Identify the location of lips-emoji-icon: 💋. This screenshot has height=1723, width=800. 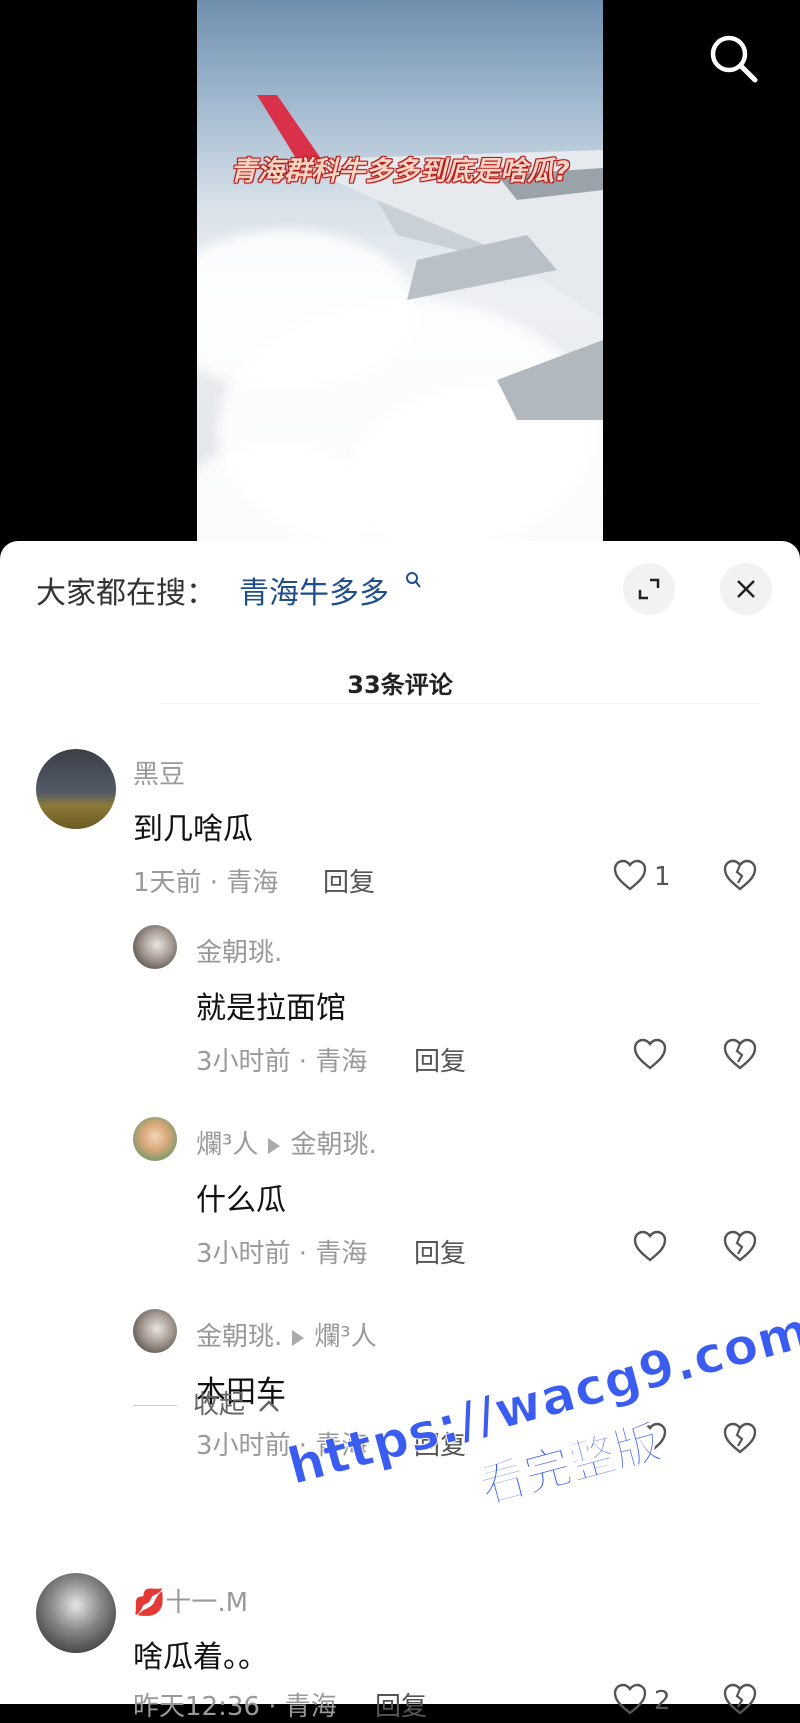
(149, 1603).